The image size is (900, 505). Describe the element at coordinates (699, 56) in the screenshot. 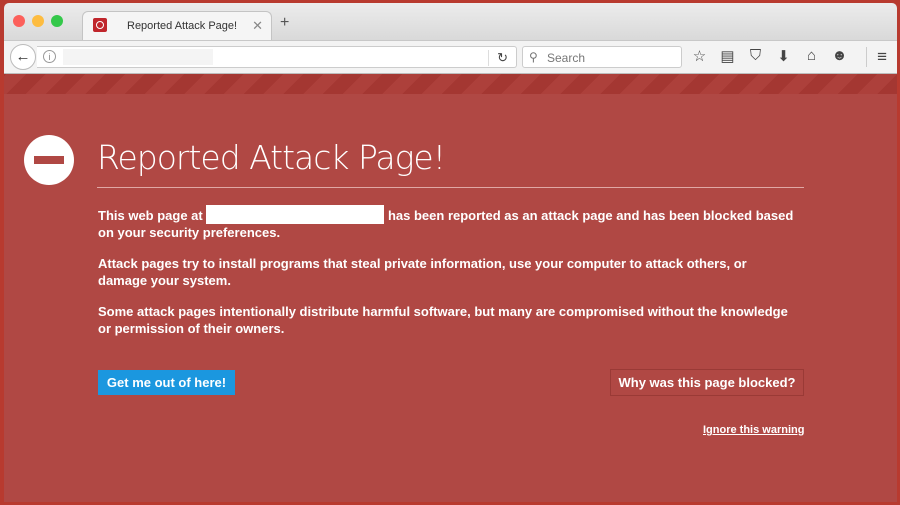

I see `bookmark-star-icon: ☆` at that location.